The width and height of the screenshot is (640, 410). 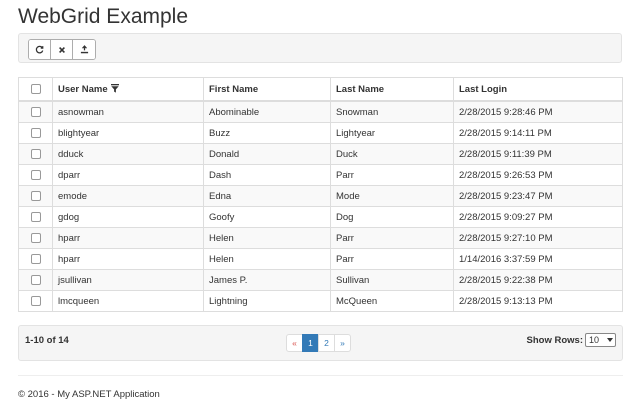 What do you see at coordinates (128, 111) in the screenshot?
I see `cell-user-name: asnowman` at bounding box center [128, 111].